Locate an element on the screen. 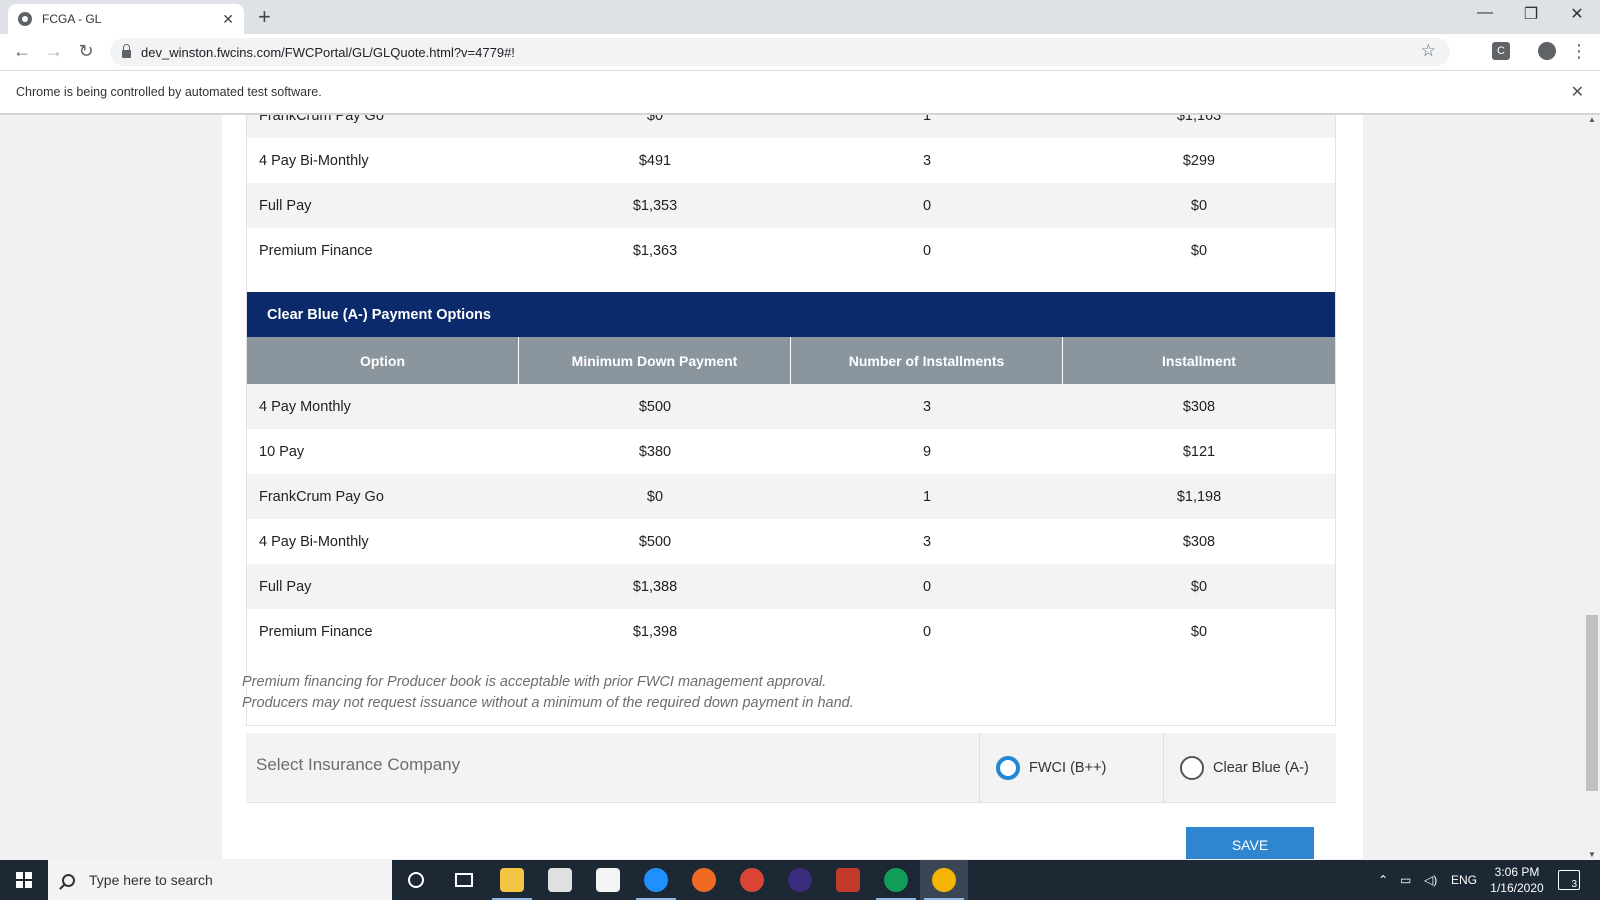  min-down-cell: $1,388 is located at coordinates (655, 586).